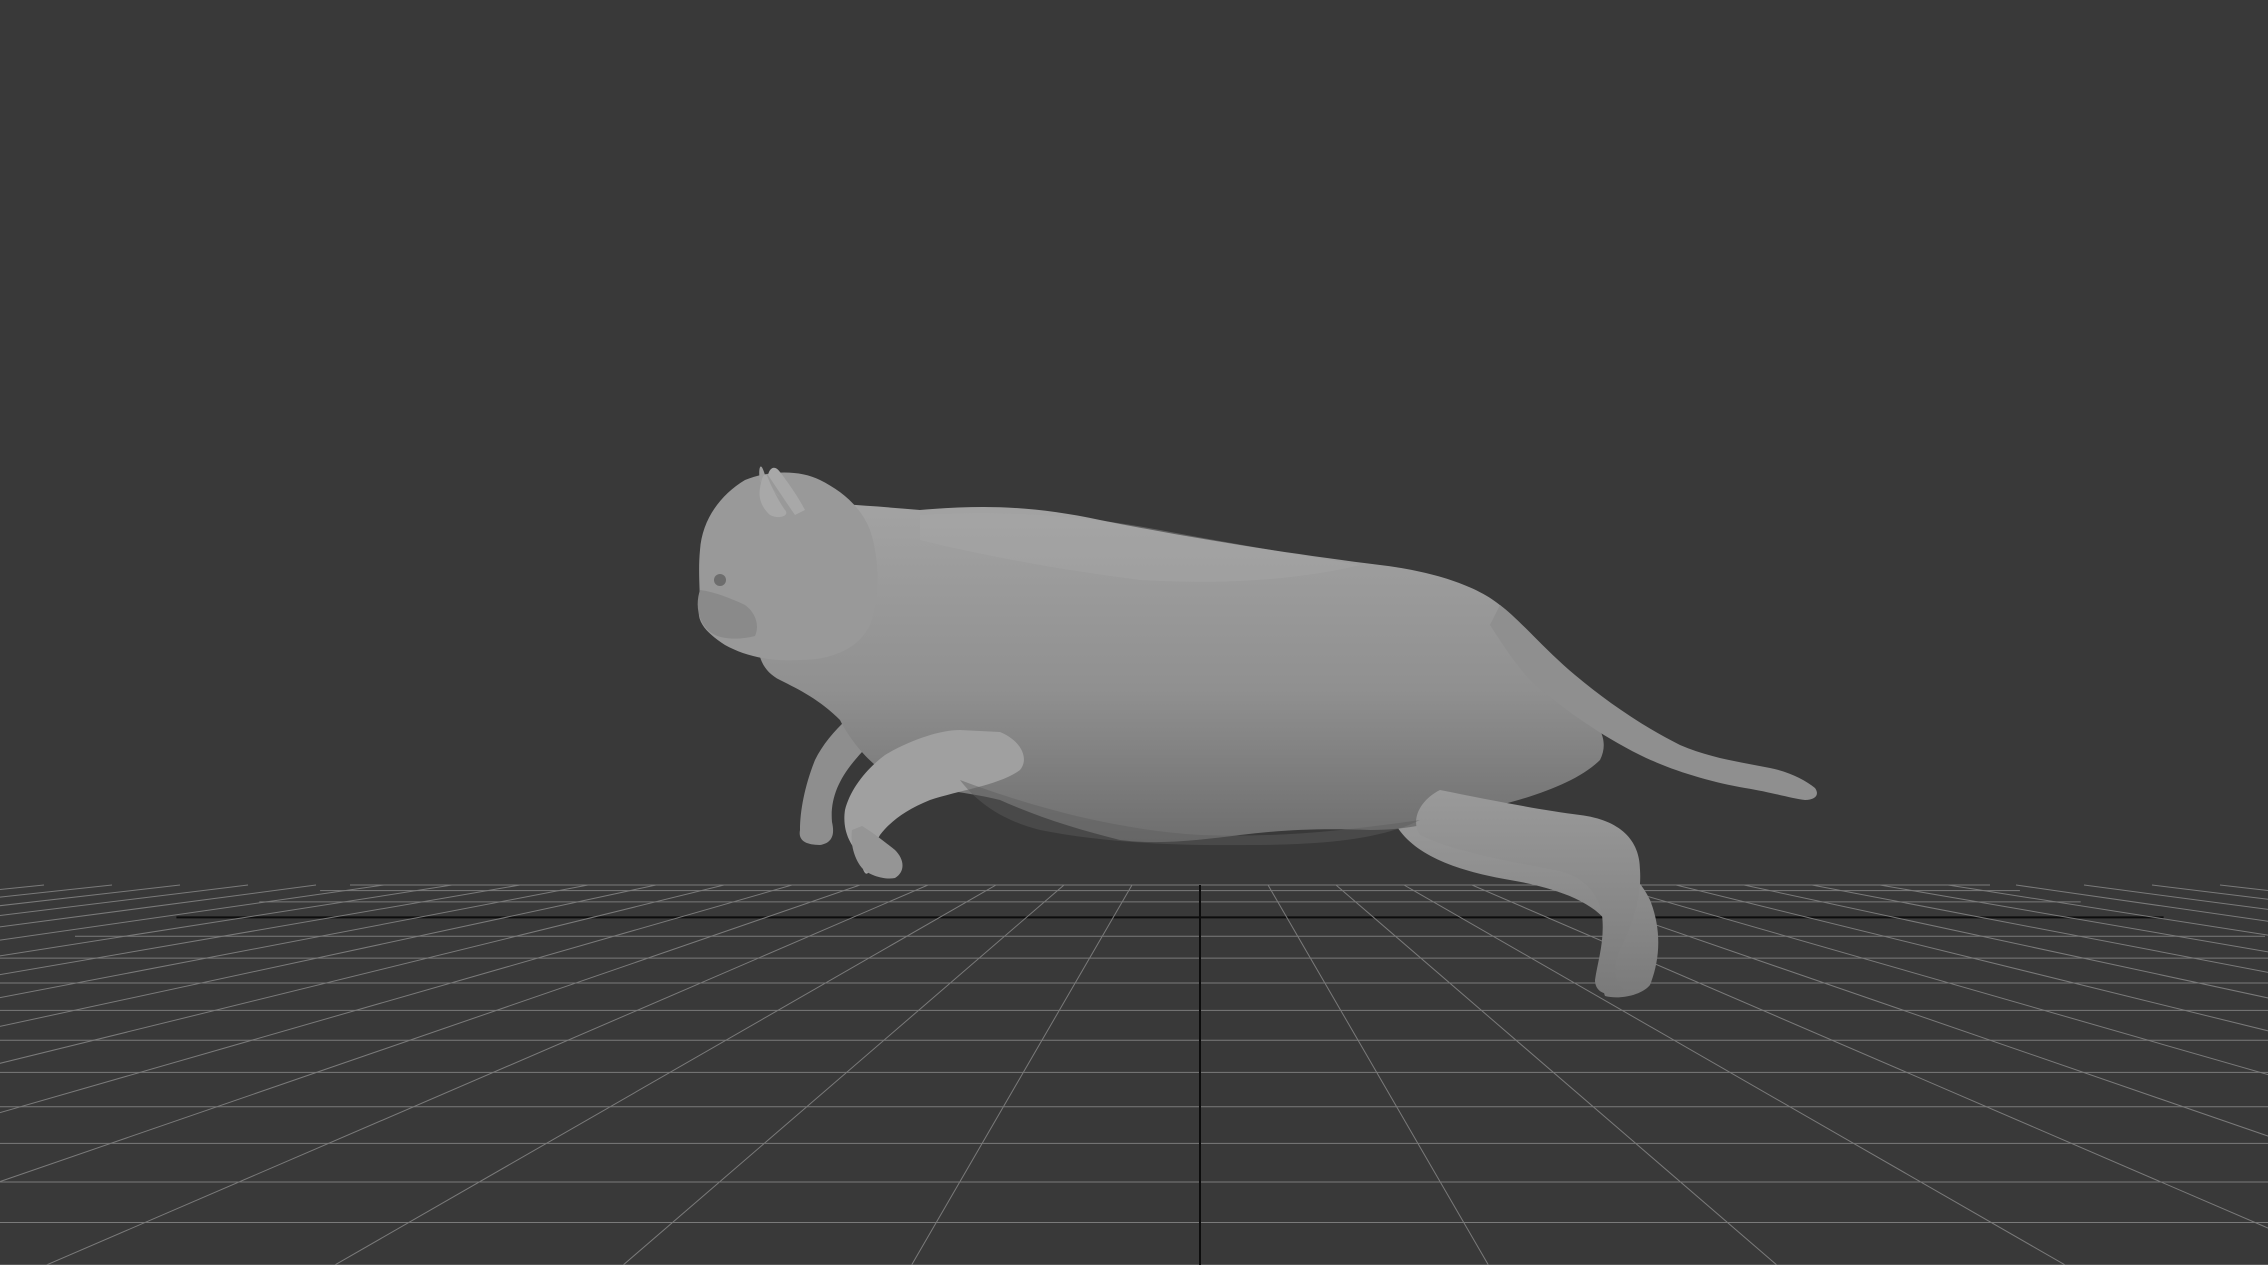 The width and height of the screenshot is (2268, 1265). What do you see at coordinates (720, 580) in the screenshot?
I see `cat-eye` at bounding box center [720, 580].